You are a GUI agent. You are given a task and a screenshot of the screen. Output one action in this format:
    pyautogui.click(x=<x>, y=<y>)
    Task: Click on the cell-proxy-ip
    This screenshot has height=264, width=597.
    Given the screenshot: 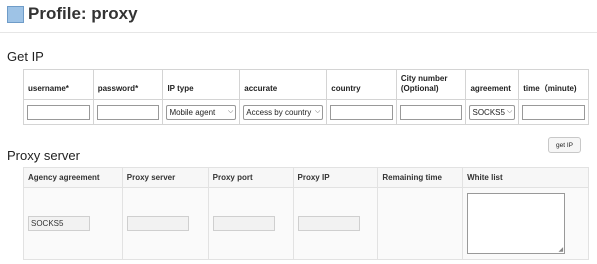 What is the action you would take?
    pyautogui.click(x=335, y=223)
    